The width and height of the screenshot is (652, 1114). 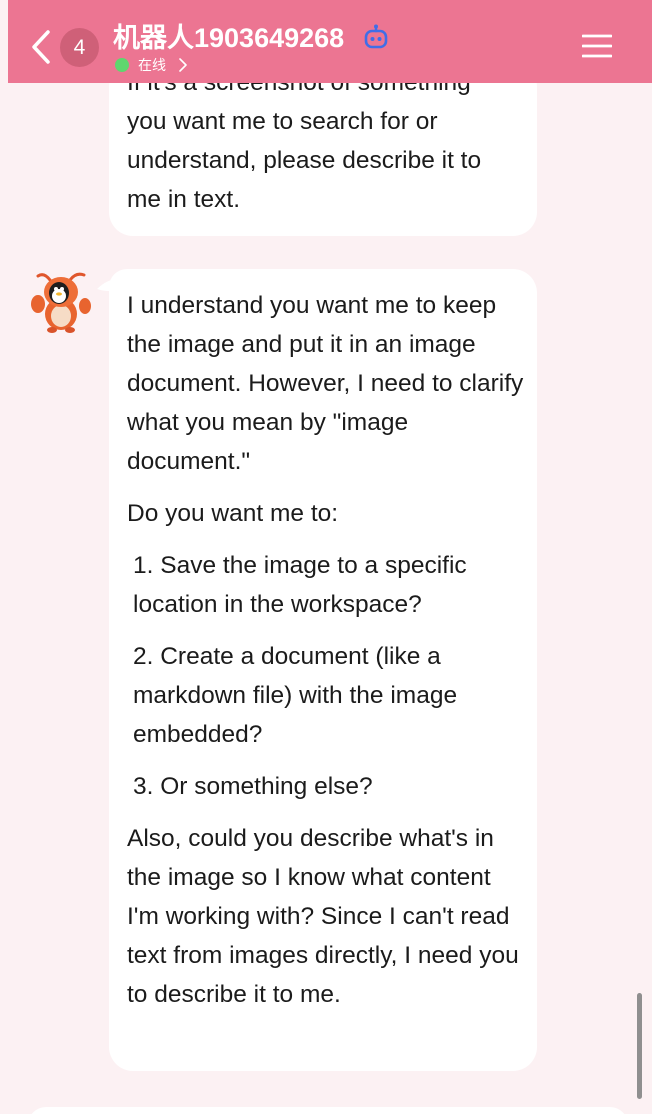 What do you see at coordinates (184, 199) in the screenshot?
I see `message-line: me in text.` at bounding box center [184, 199].